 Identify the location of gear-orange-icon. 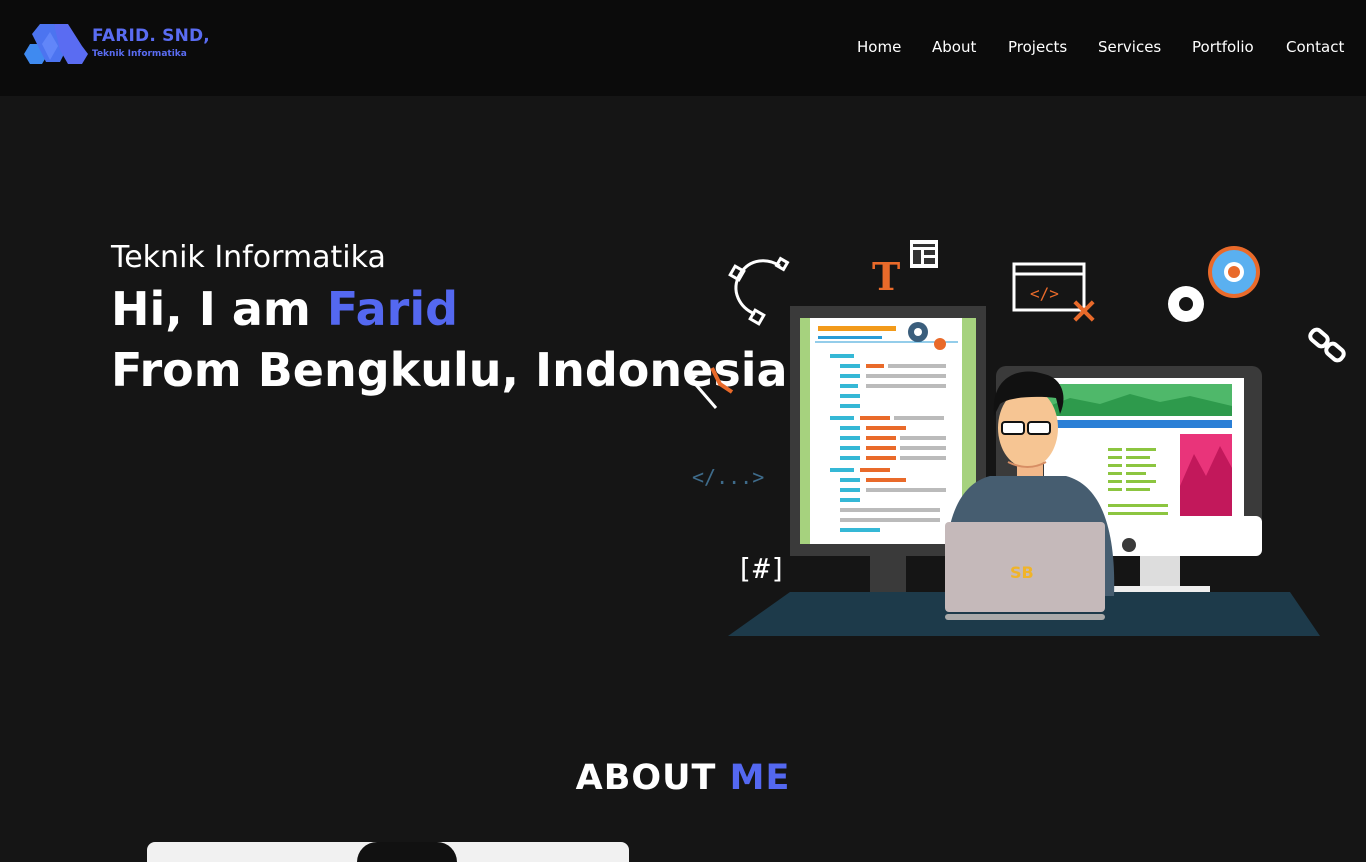
(1234, 272).